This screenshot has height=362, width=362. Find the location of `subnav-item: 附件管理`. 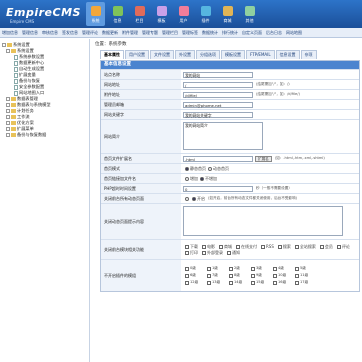

subnav-item: 附件管理 is located at coordinates (130, 33).